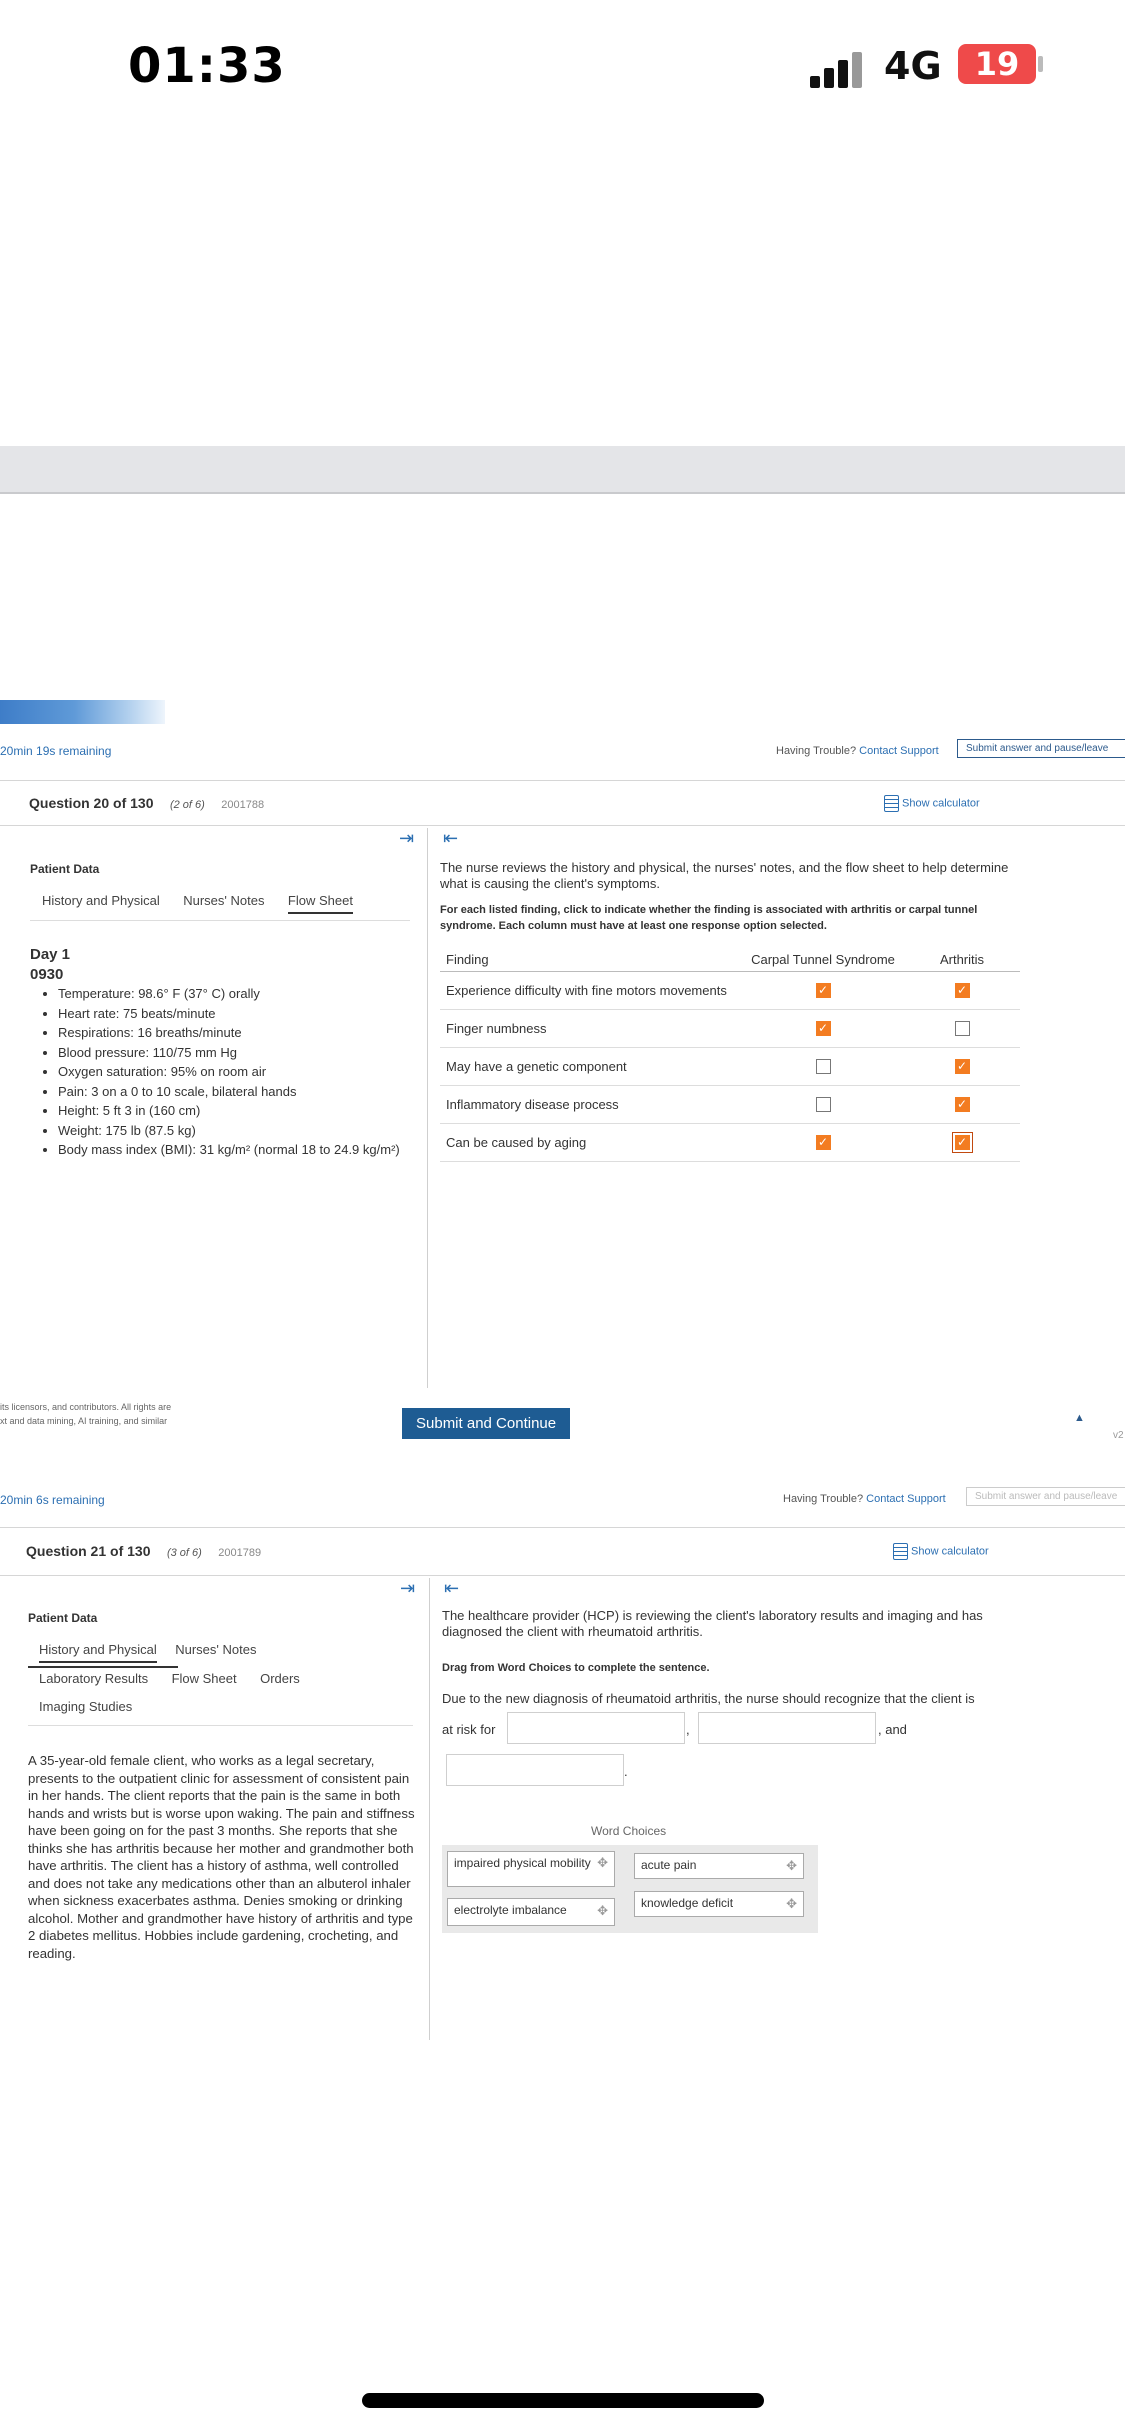  Describe the element at coordinates (563, 2400) in the screenshot. I see `home-indicator` at that location.